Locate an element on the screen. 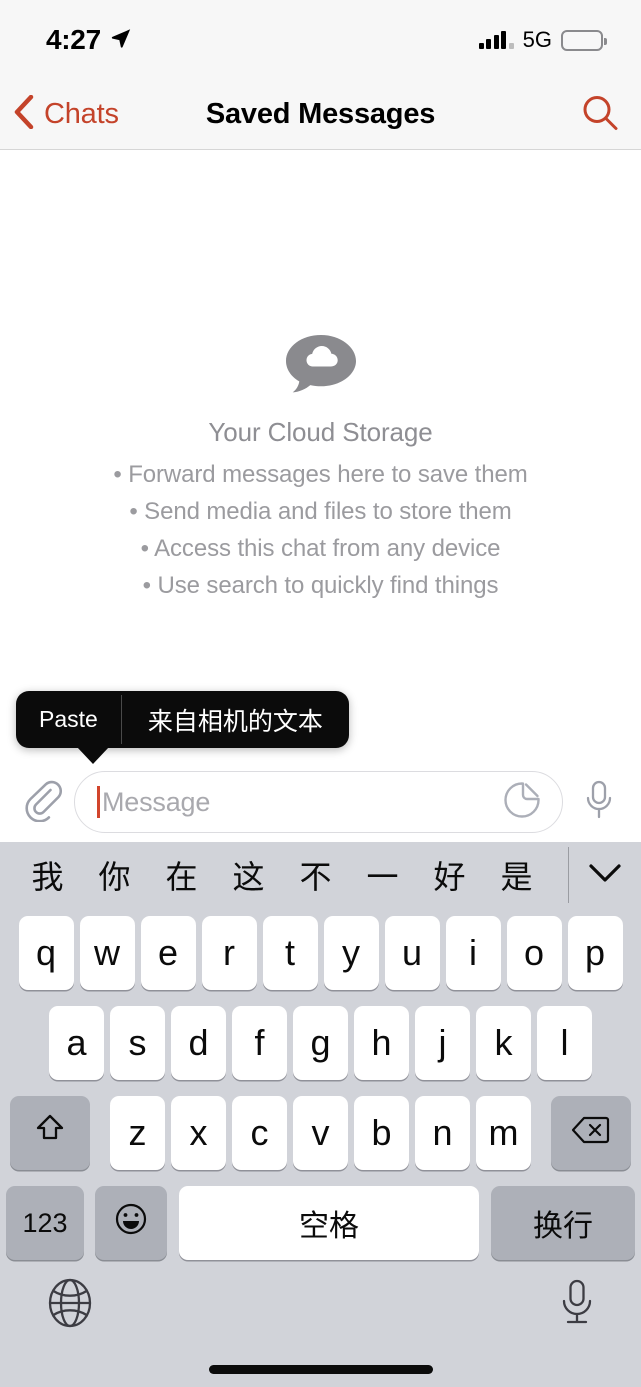 This screenshot has height=1387, width=641. suggestion-item: 这 is located at coordinates (248, 875).